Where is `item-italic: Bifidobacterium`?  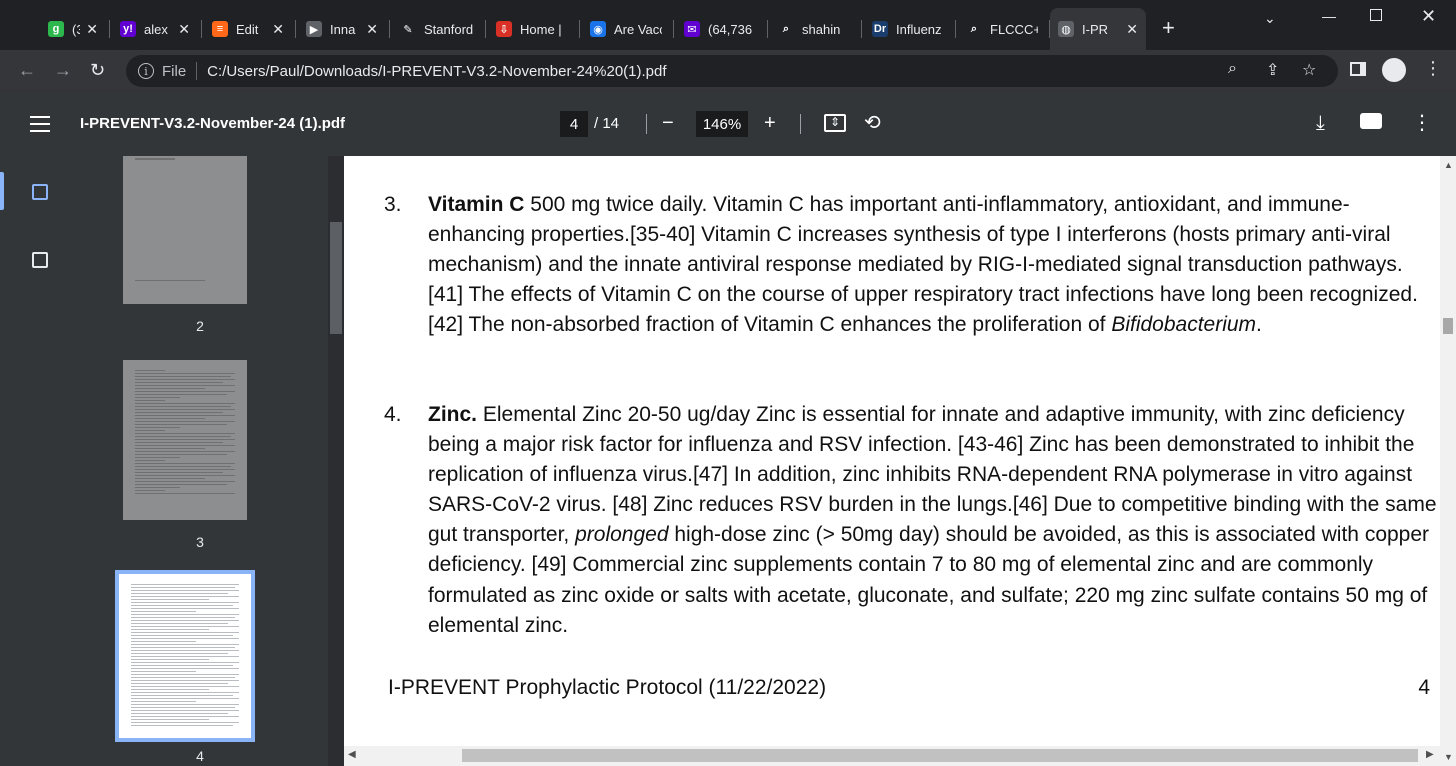
item-italic: Bifidobacterium is located at coordinates (1184, 325).